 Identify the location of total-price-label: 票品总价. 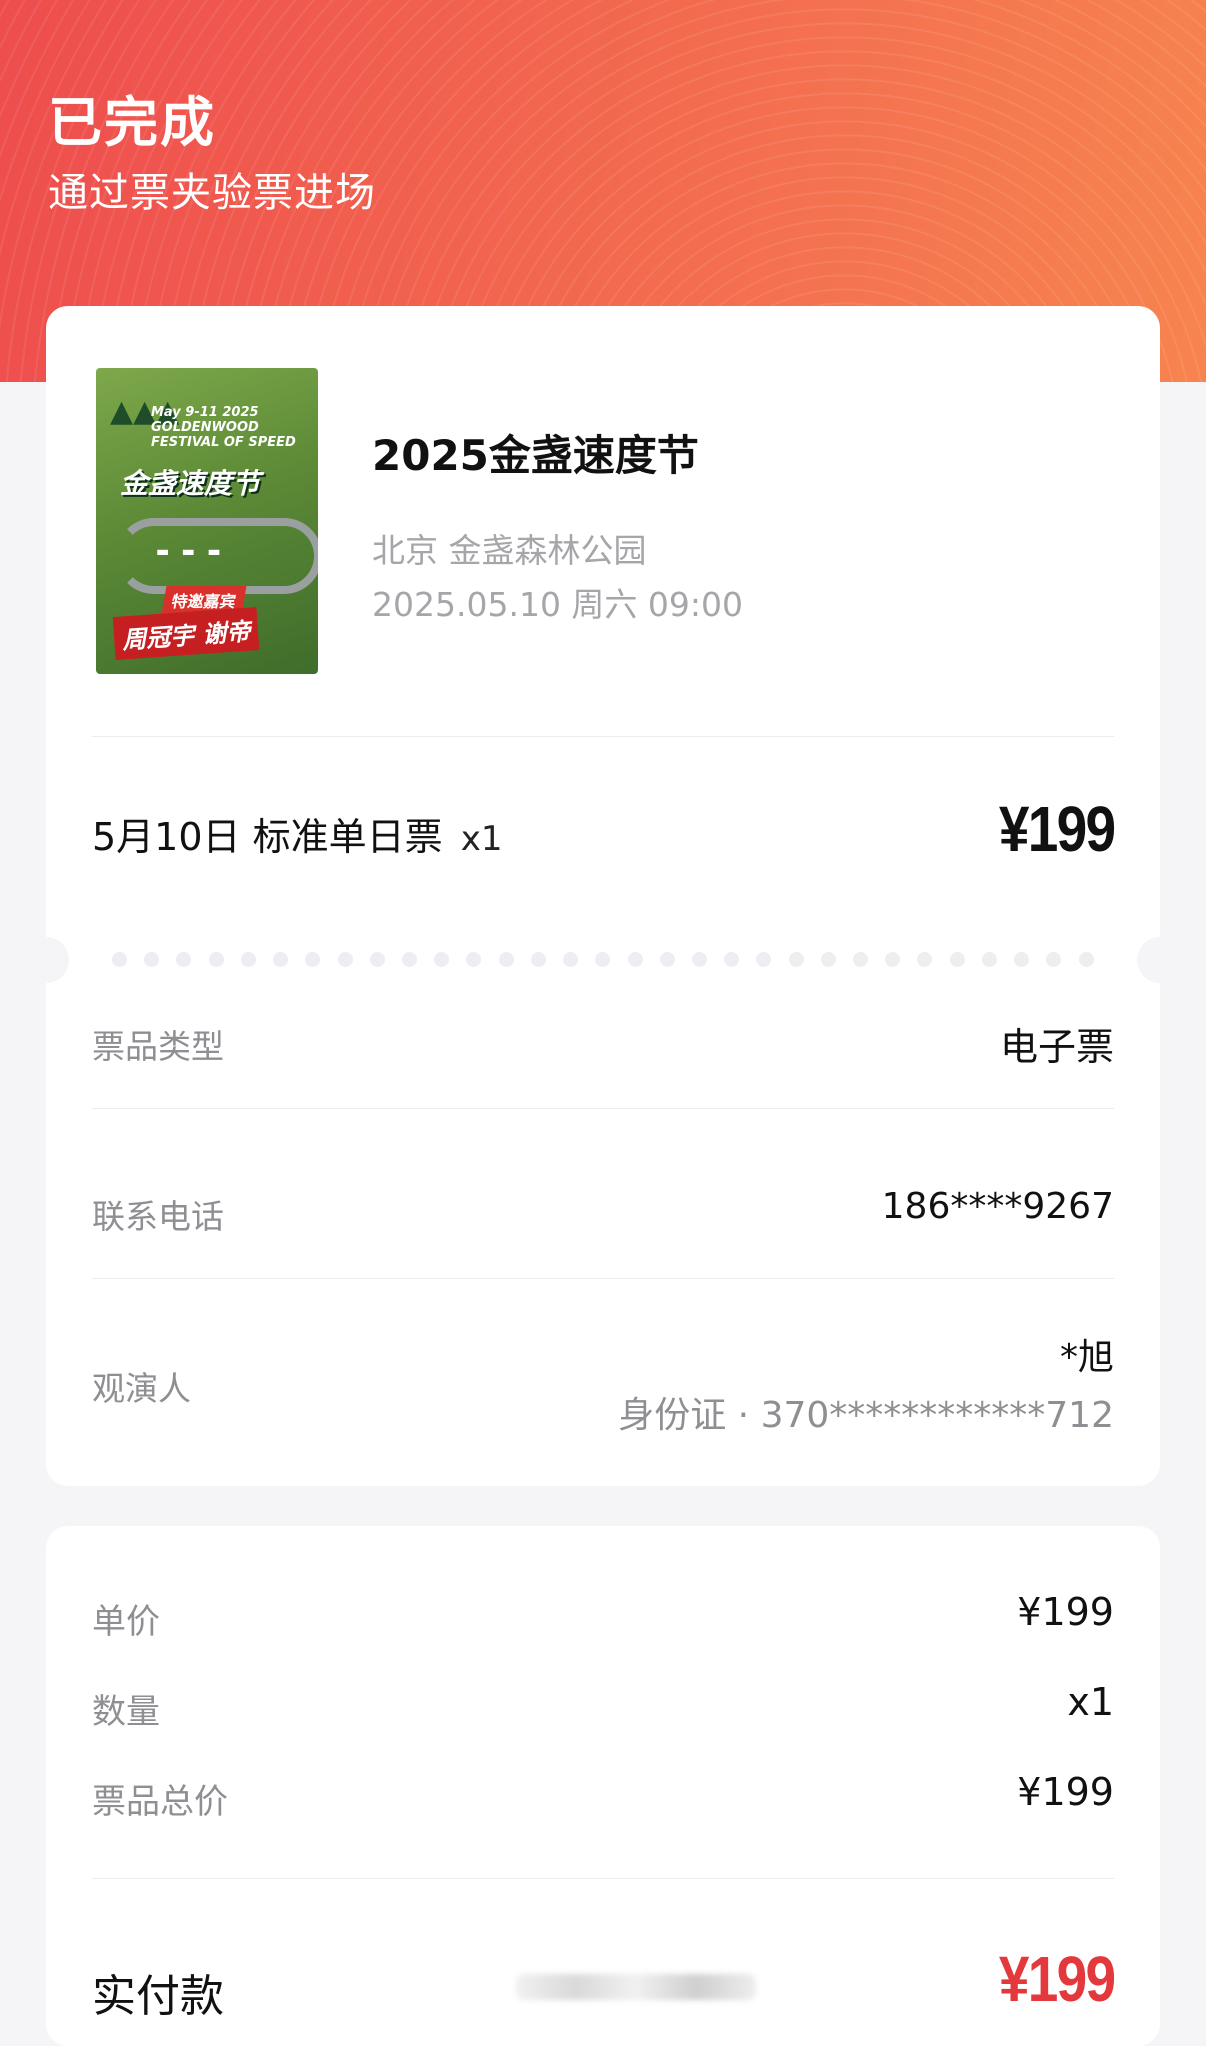
(160, 1802).